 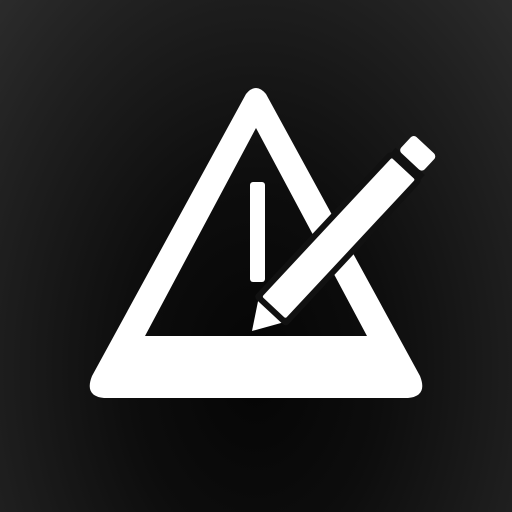 What do you see at coordinates (344, 233) in the screenshot?
I see `pencil-icon` at bounding box center [344, 233].